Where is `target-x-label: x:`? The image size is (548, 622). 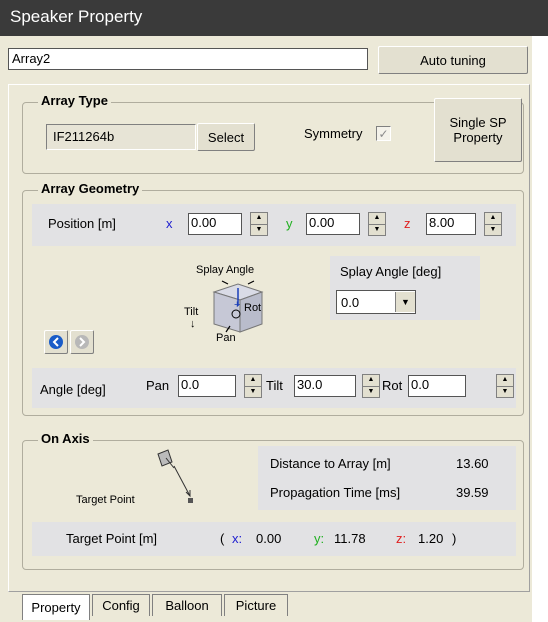
target-x-label: x: is located at coordinates (237, 538).